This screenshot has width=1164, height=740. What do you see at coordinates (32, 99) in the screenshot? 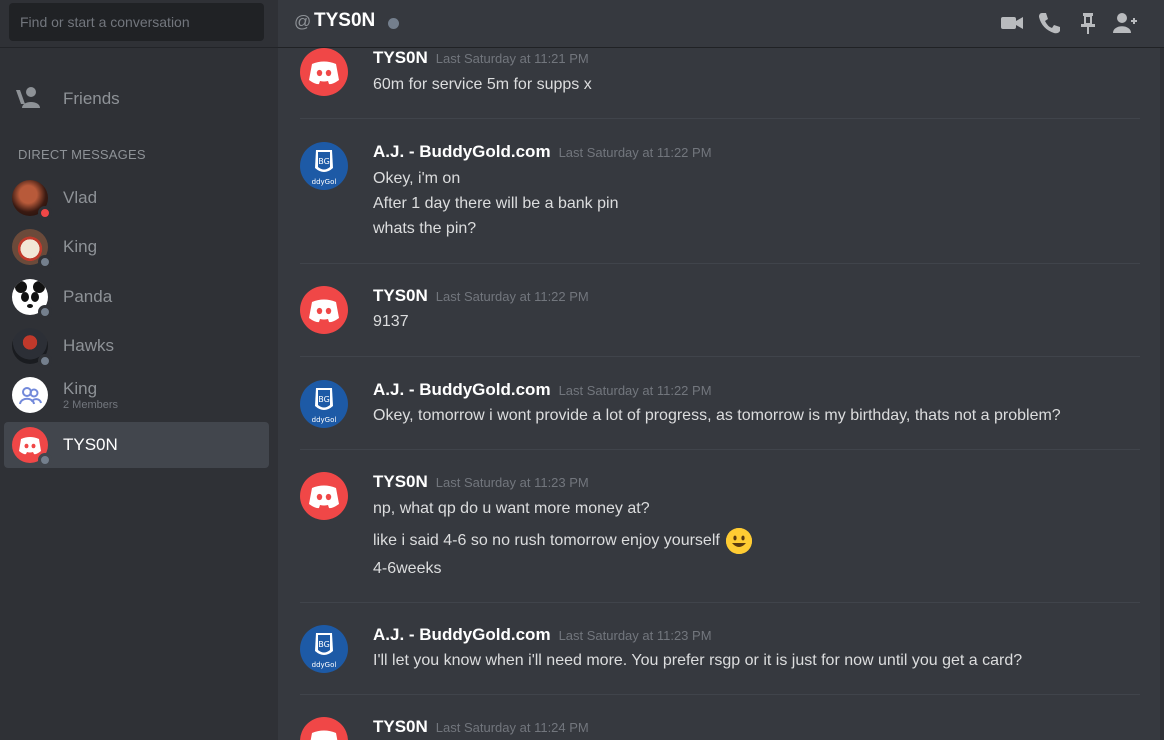
I see `friends-icon` at bounding box center [32, 99].